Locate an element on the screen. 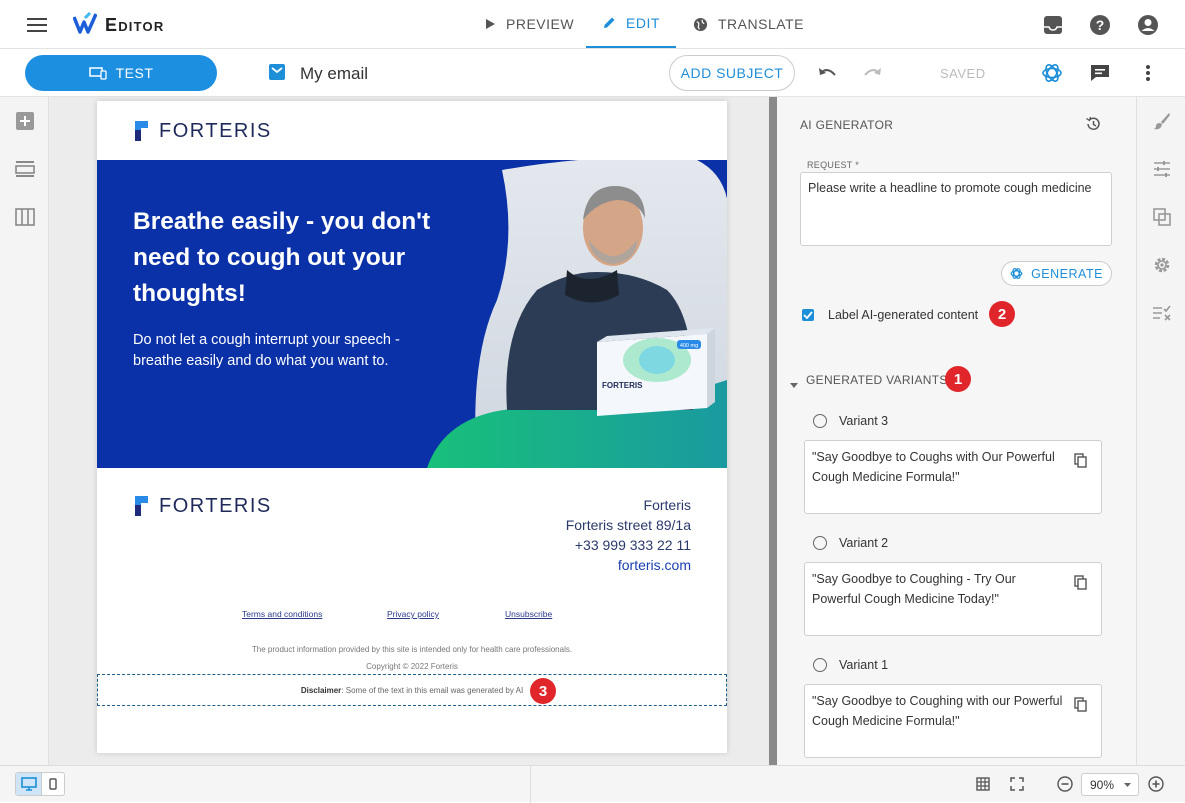  tab-translate: TRANSLATE is located at coordinates (748, 24).